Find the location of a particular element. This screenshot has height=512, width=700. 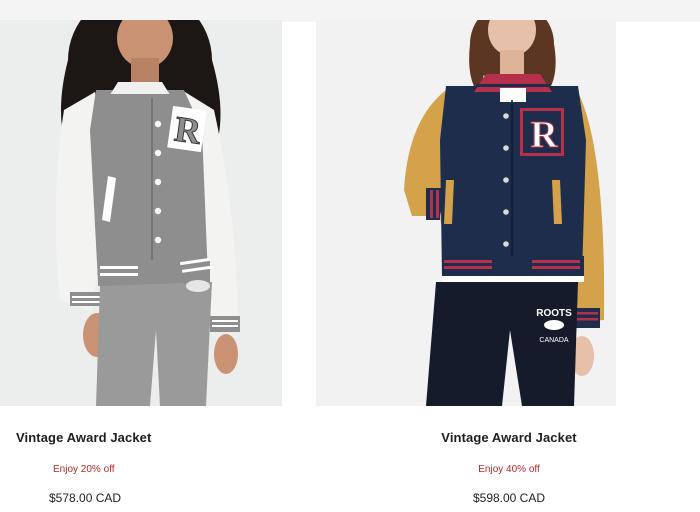

promo-text: Enjoy 40% off is located at coordinates (509, 469).